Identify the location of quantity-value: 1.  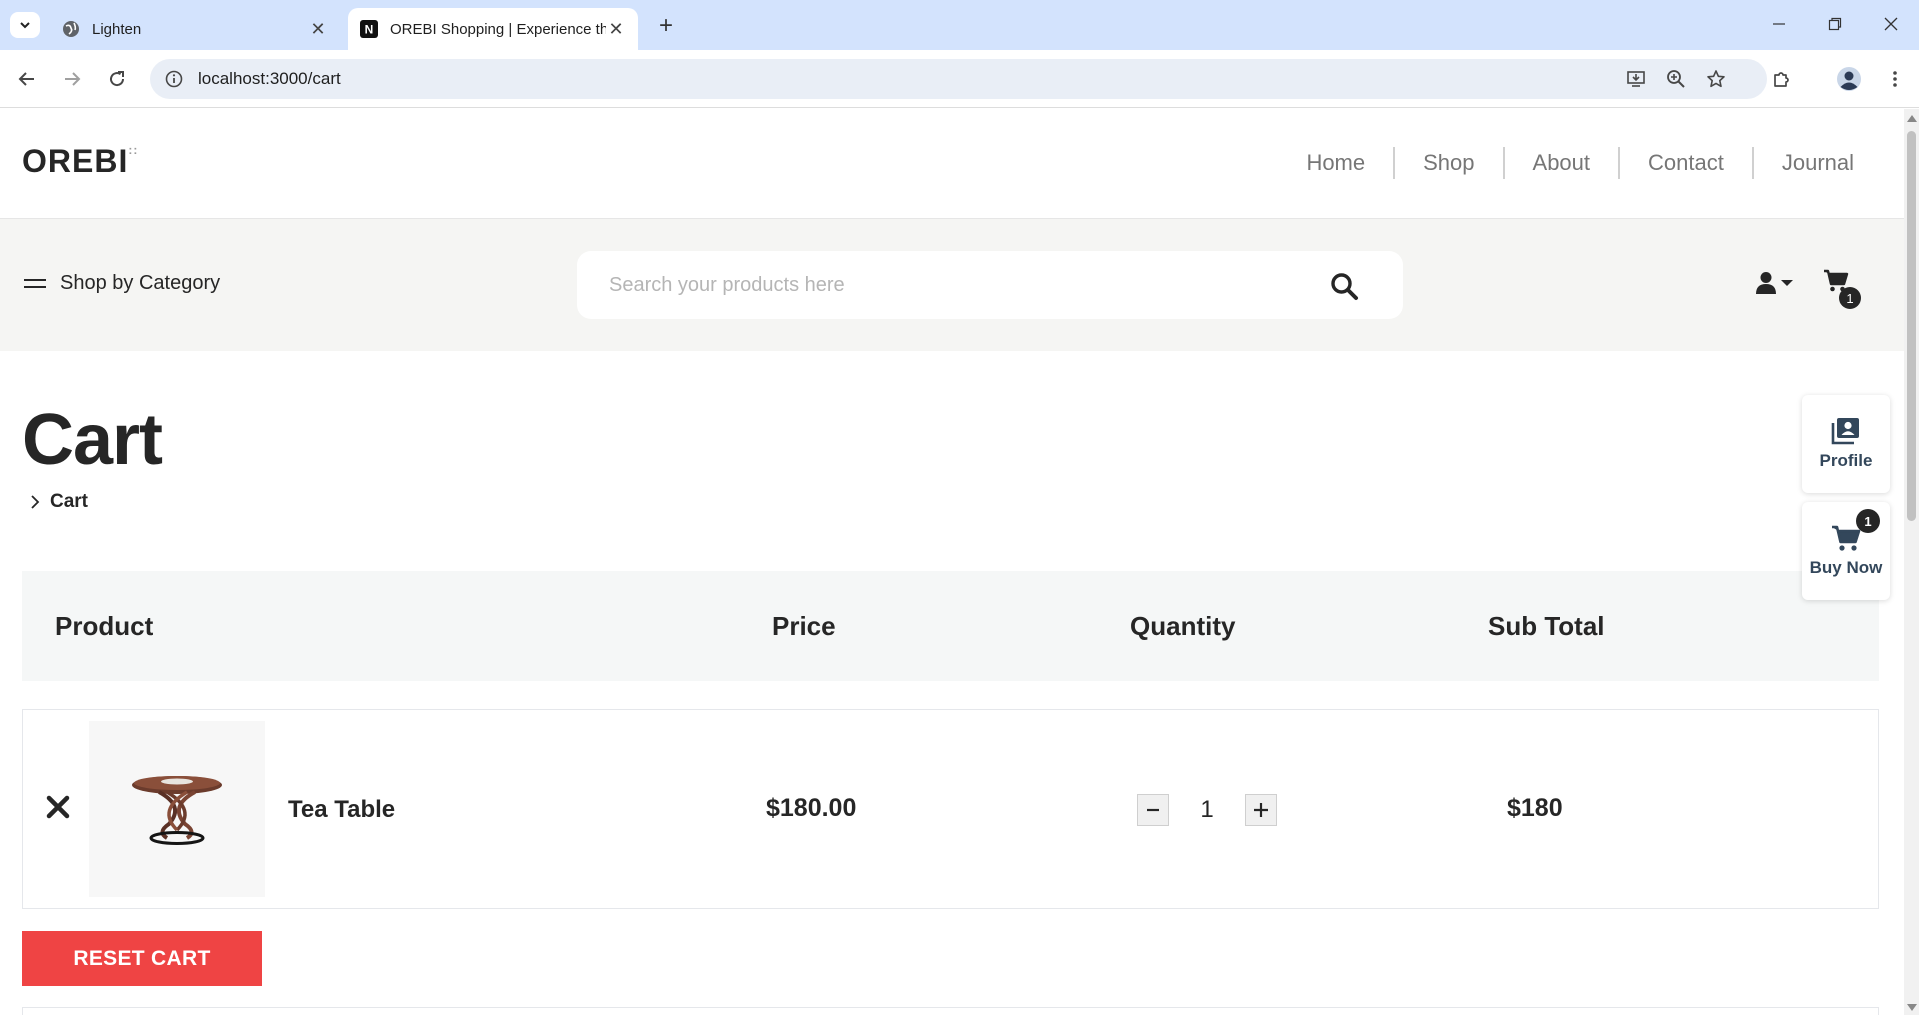
(1207, 809).